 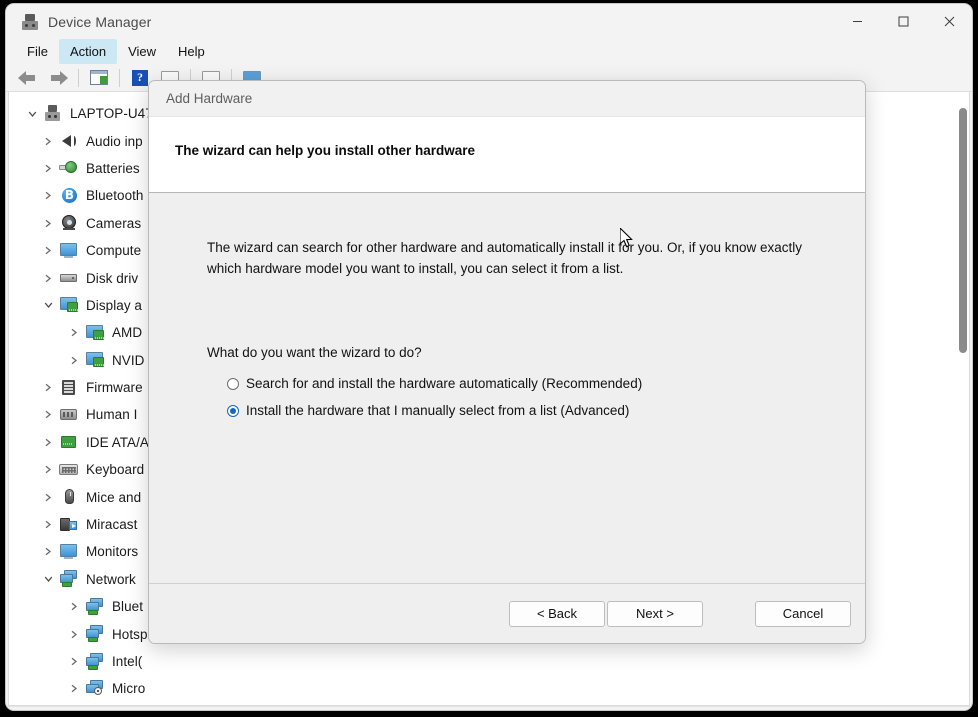 I want to click on dialog-footer: < Back Next > Cancel, so click(x=507, y=613).